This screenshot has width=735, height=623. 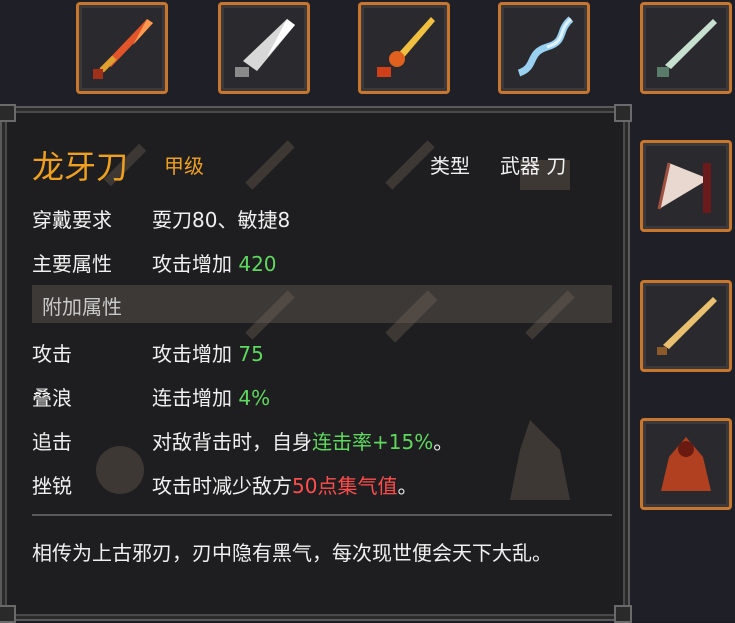 I want to click on extra-attr-row: 挫锐 攻击时减少敌方50点集气值。, so click(x=224, y=484).